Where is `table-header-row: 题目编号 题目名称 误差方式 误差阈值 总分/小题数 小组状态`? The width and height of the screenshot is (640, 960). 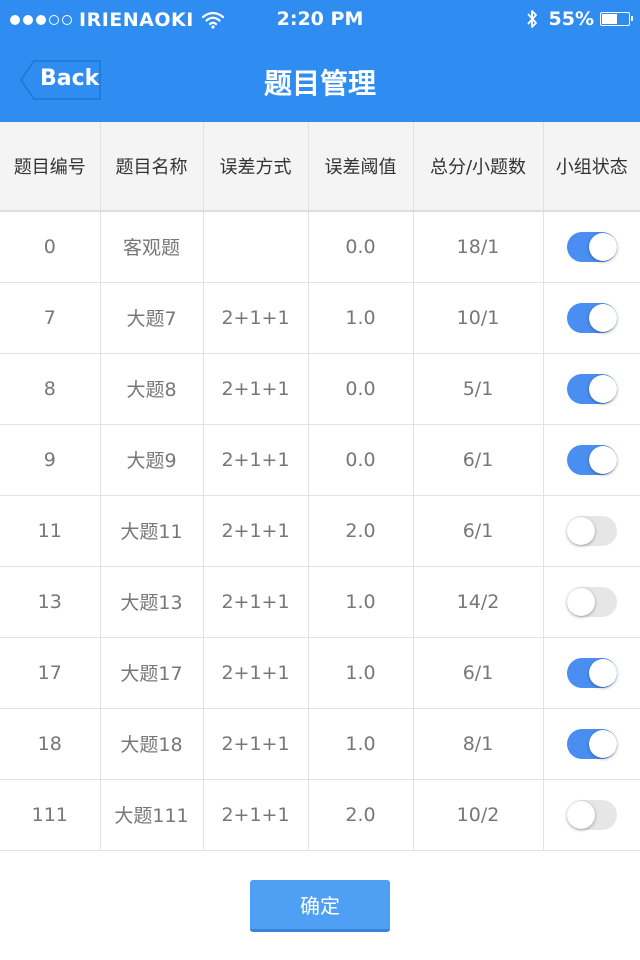 table-header-row: 题目编号 题目名称 误差方式 误差阈值 总分/小题数 小组状态 is located at coordinates (320, 167).